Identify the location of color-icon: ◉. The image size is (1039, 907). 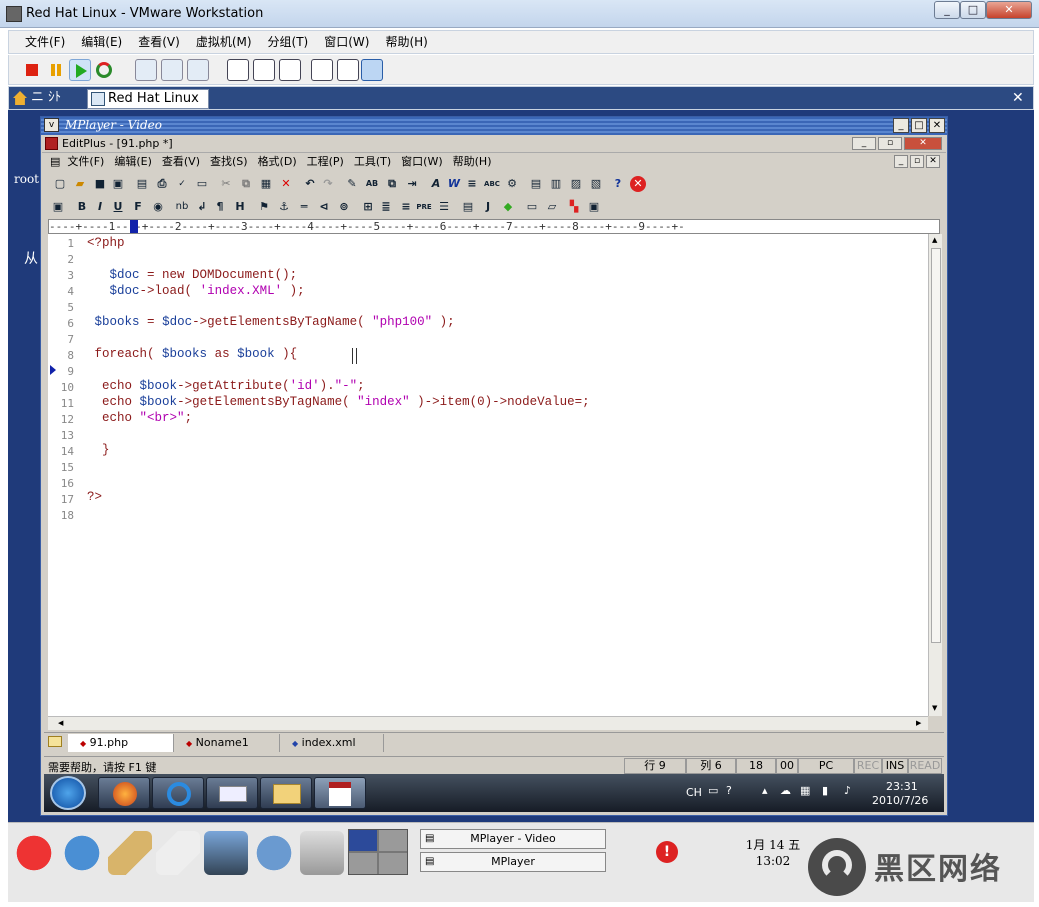
(158, 207).